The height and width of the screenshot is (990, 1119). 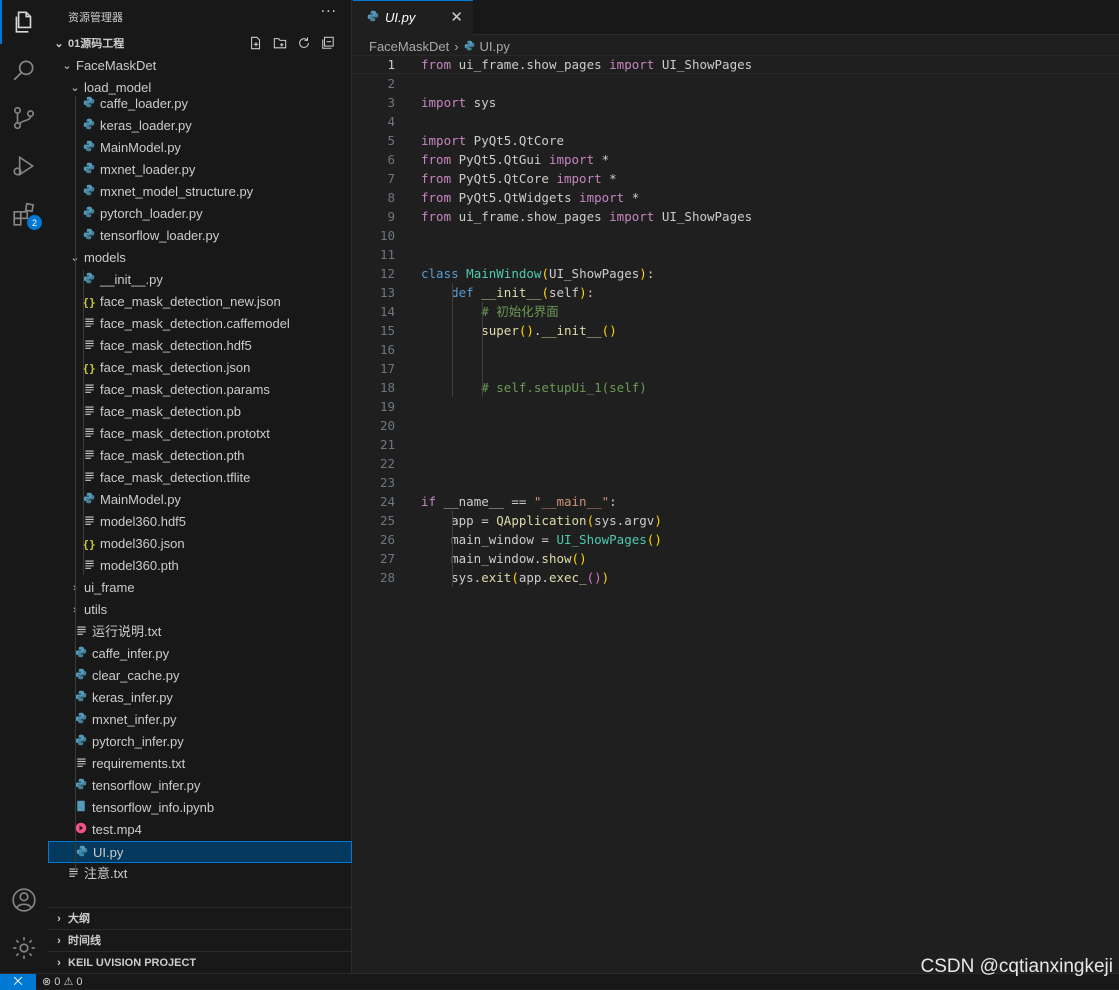 I want to click on warning-count: 0, so click(x=79, y=982).